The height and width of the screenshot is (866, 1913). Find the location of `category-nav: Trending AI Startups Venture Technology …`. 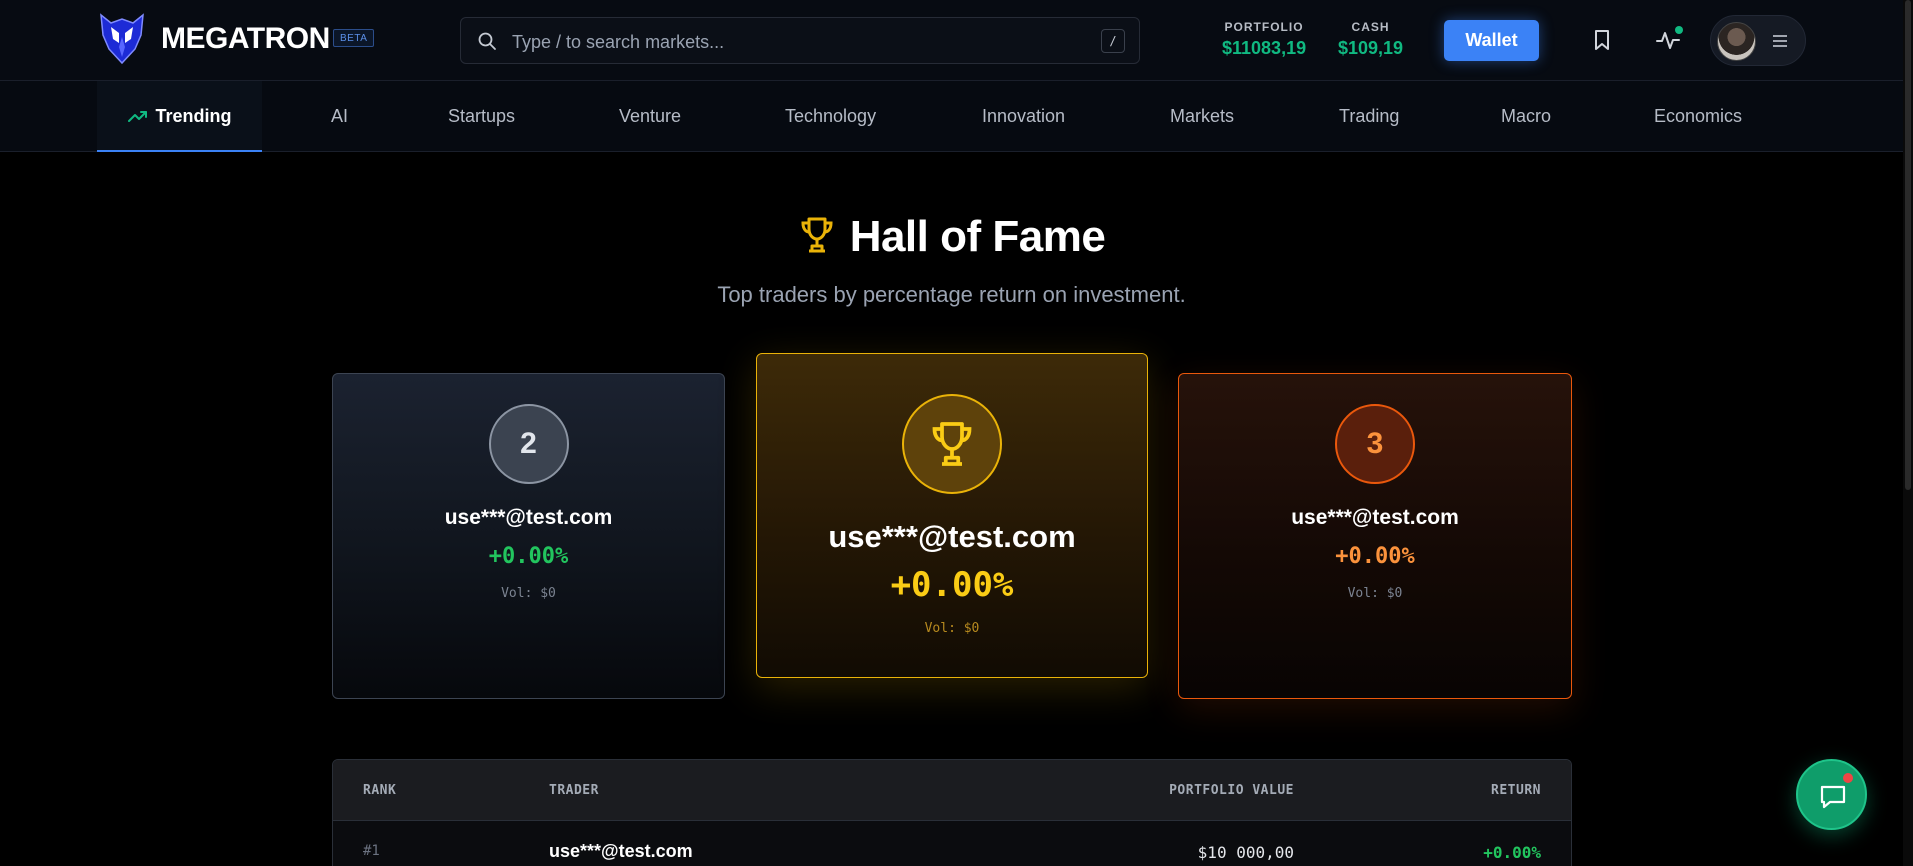

category-nav: Trending AI Startups Venture Technology … is located at coordinates (956, 116).